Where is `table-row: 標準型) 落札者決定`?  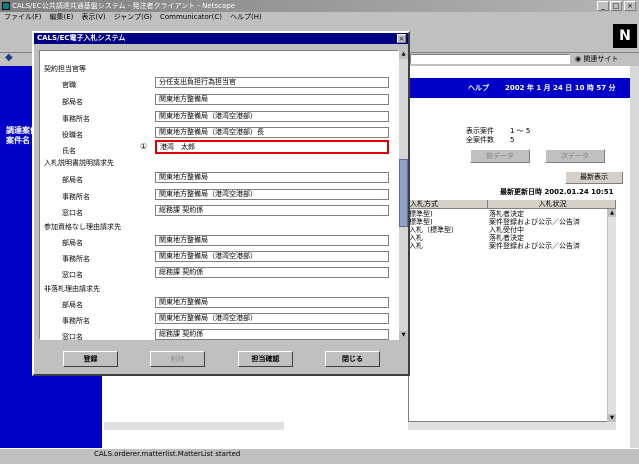 table-row: 標準型) 落札者決定 is located at coordinates (508, 214).